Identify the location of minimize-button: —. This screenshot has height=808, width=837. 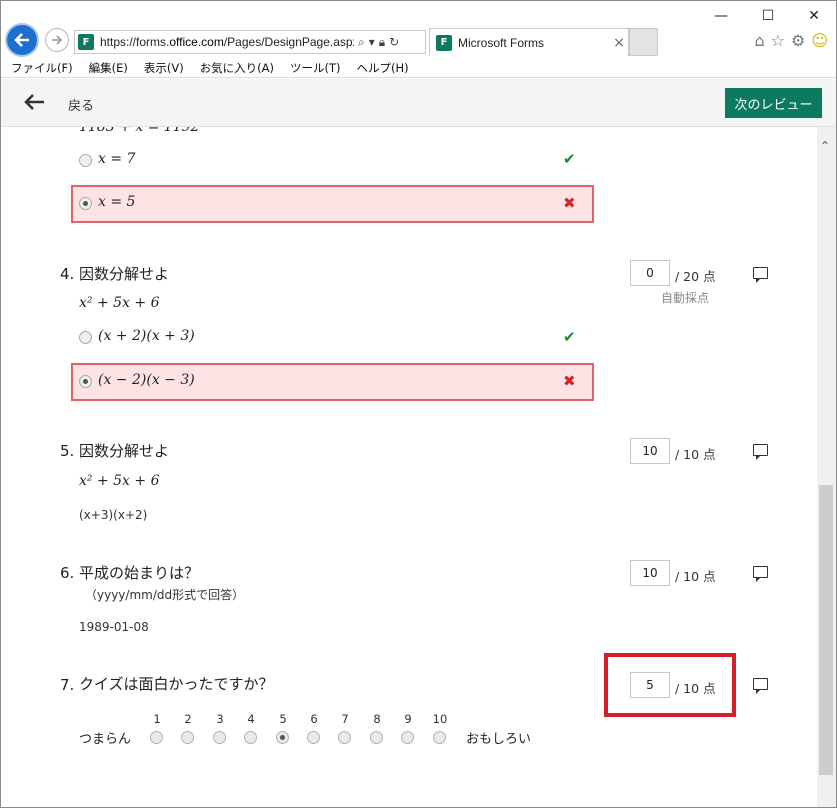
(721, 16).